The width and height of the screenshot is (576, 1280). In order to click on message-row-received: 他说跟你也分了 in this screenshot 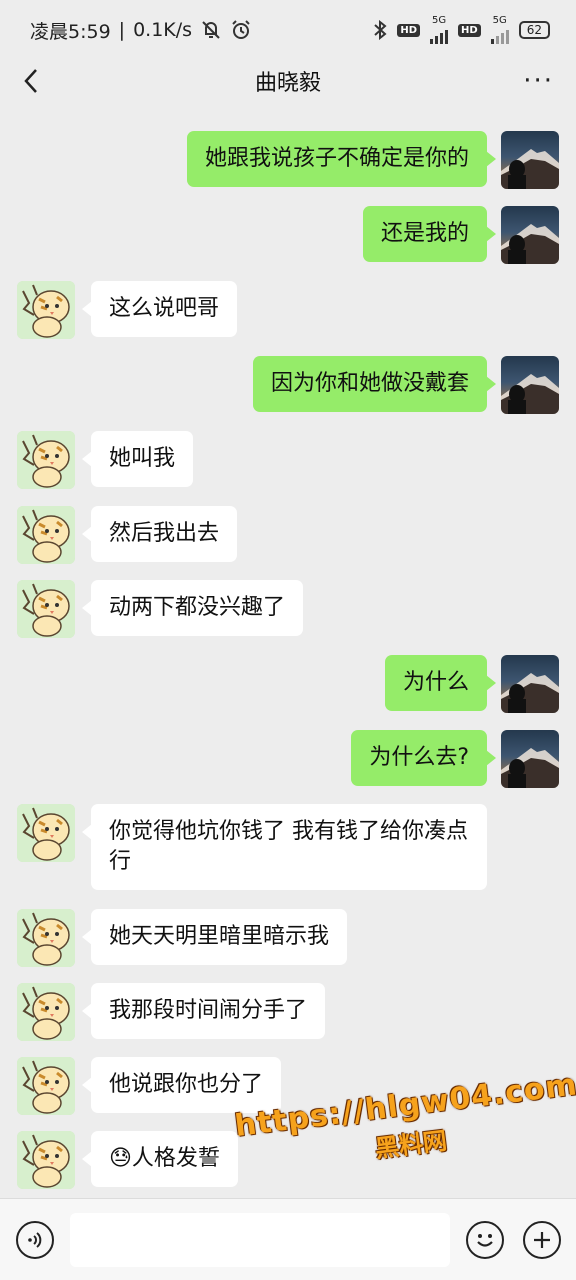, I will do `click(149, 1086)`.